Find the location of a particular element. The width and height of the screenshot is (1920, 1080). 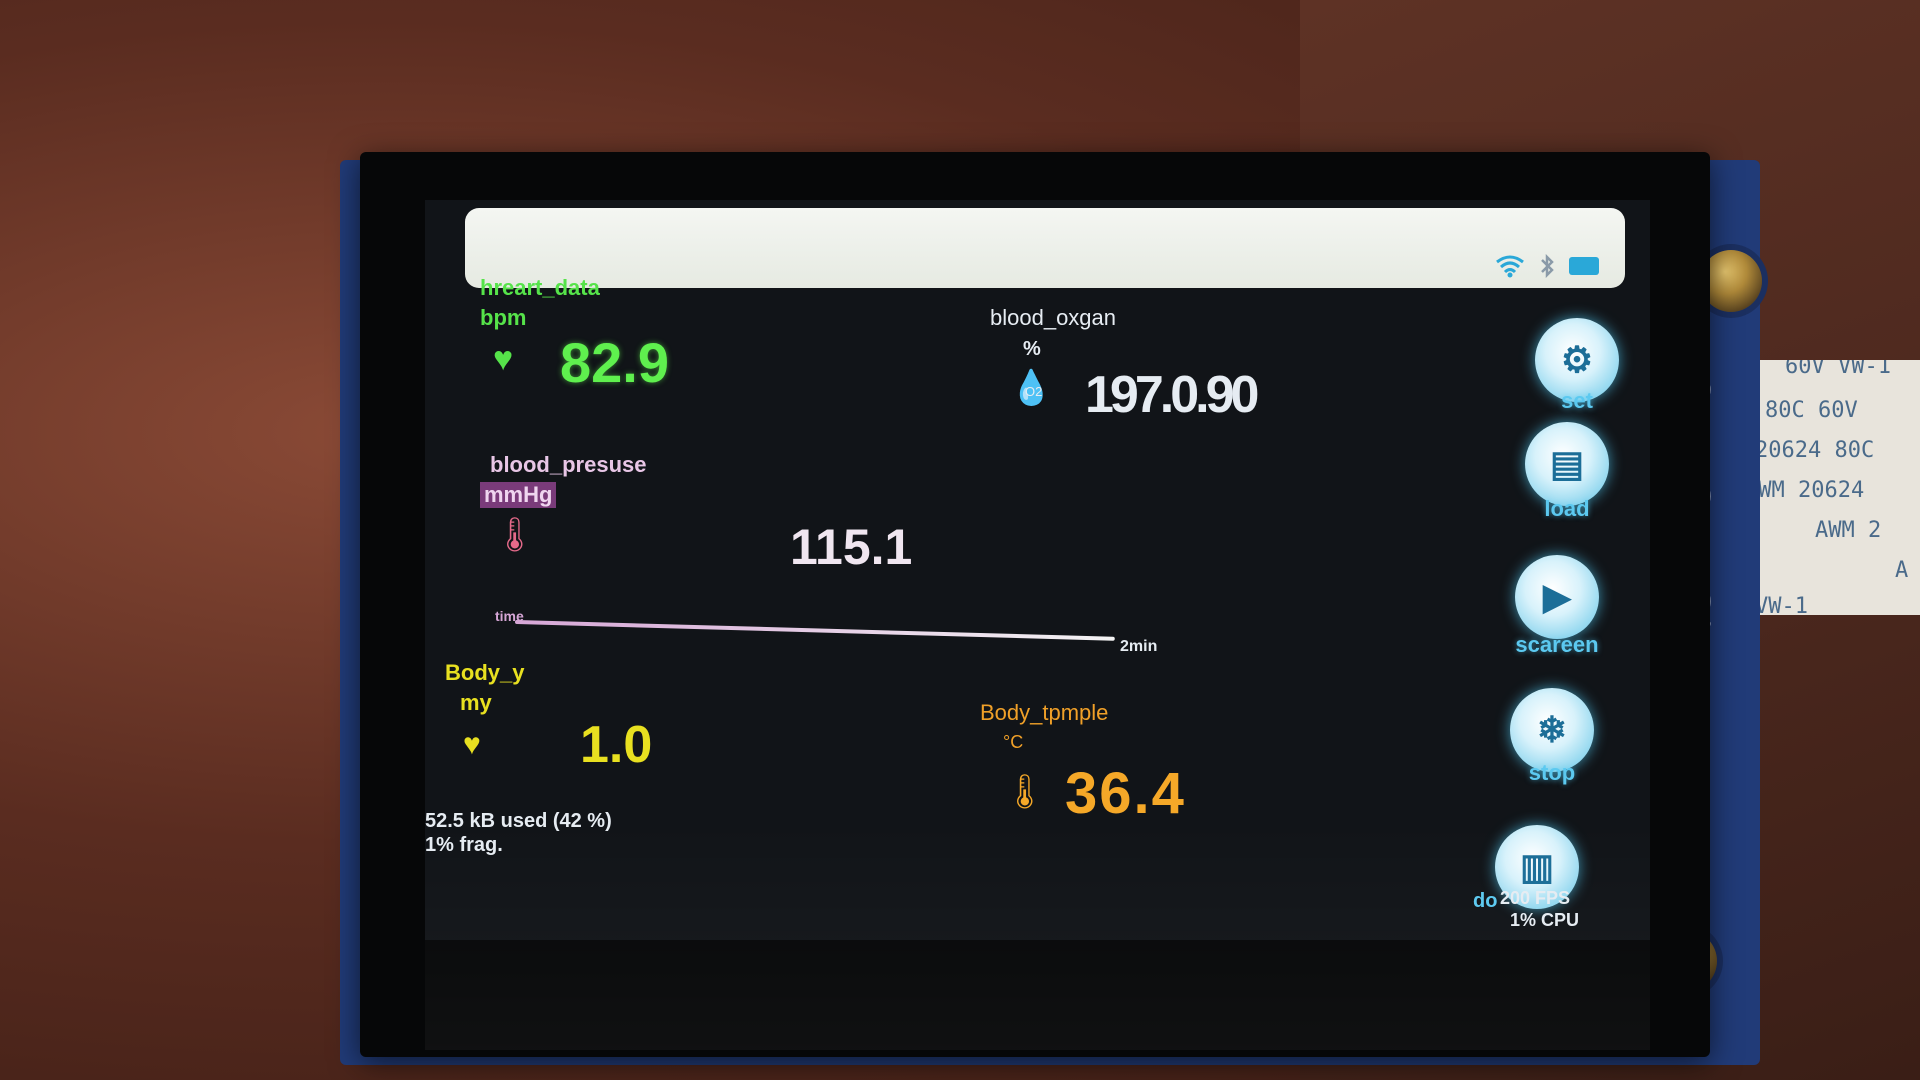

pressure-unit: mmHg is located at coordinates (518, 495).